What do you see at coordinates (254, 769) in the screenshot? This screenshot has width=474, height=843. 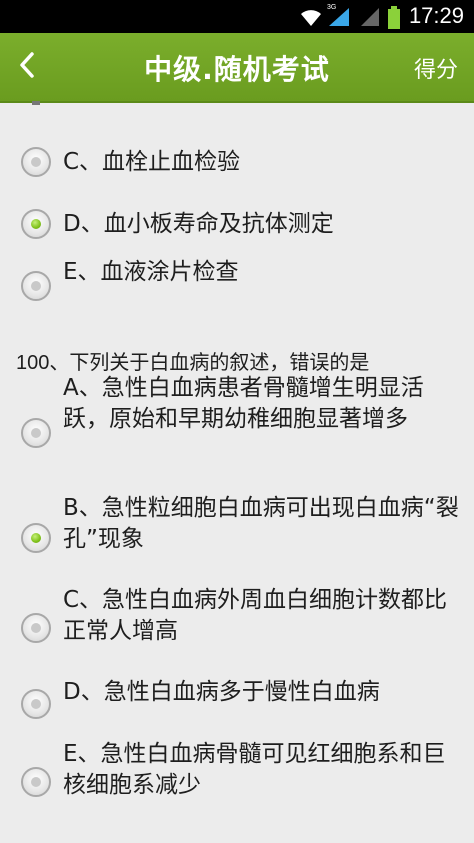 I see `option-label: E、急性白血病骨髓可见红细胞系和巨核细胞系减少` at bounding box center [254, 769].